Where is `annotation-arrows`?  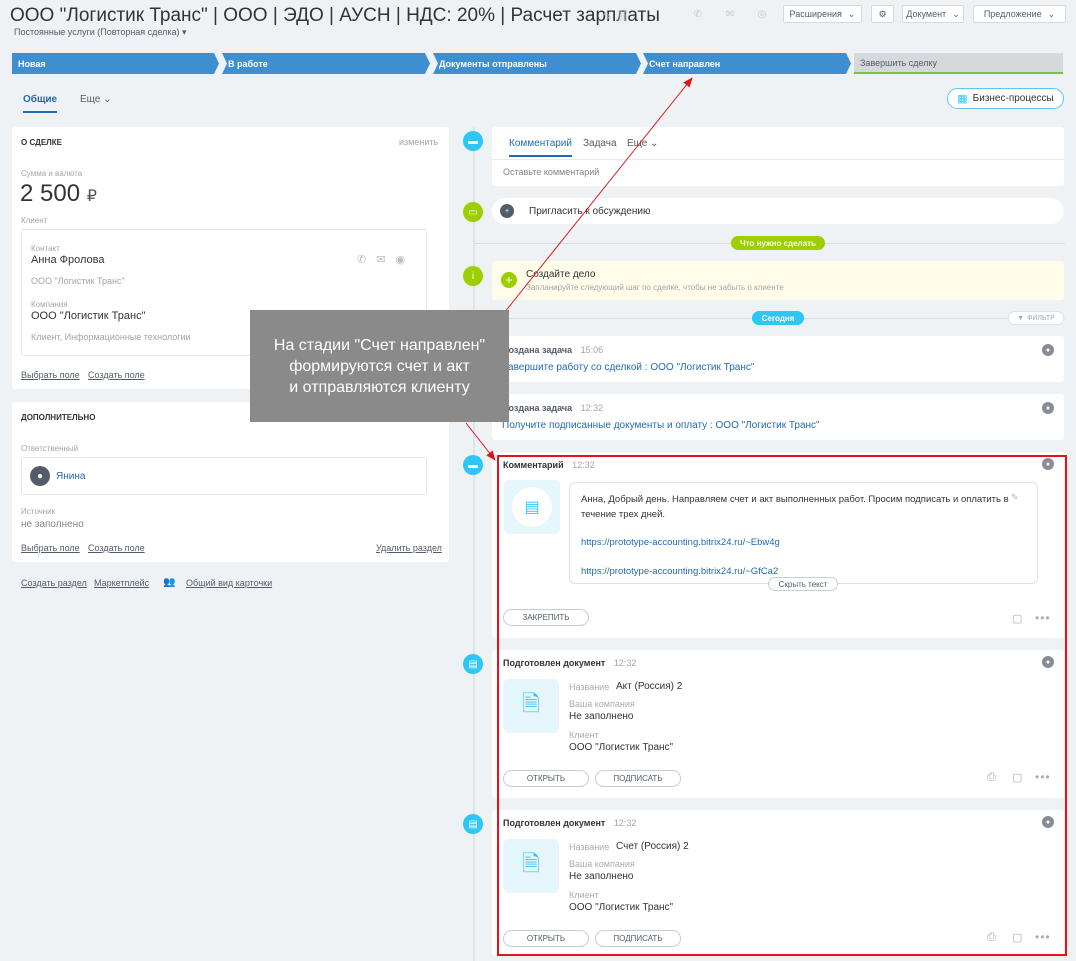
annotation-arrows is located at coordinates (579, 269).